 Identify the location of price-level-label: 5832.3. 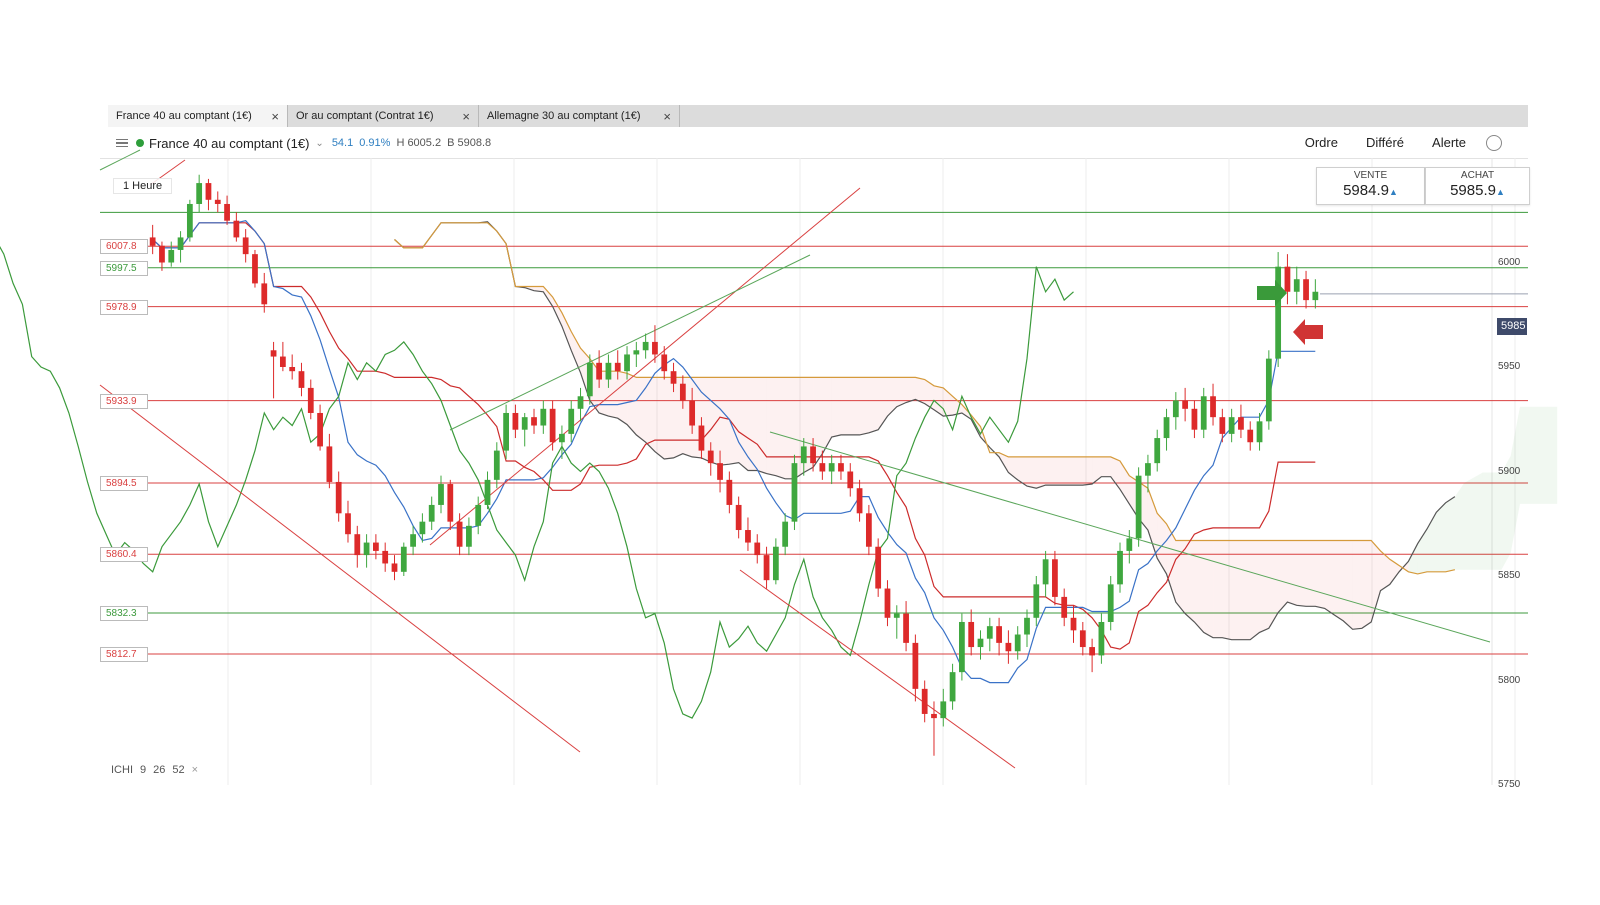
(124, 613).